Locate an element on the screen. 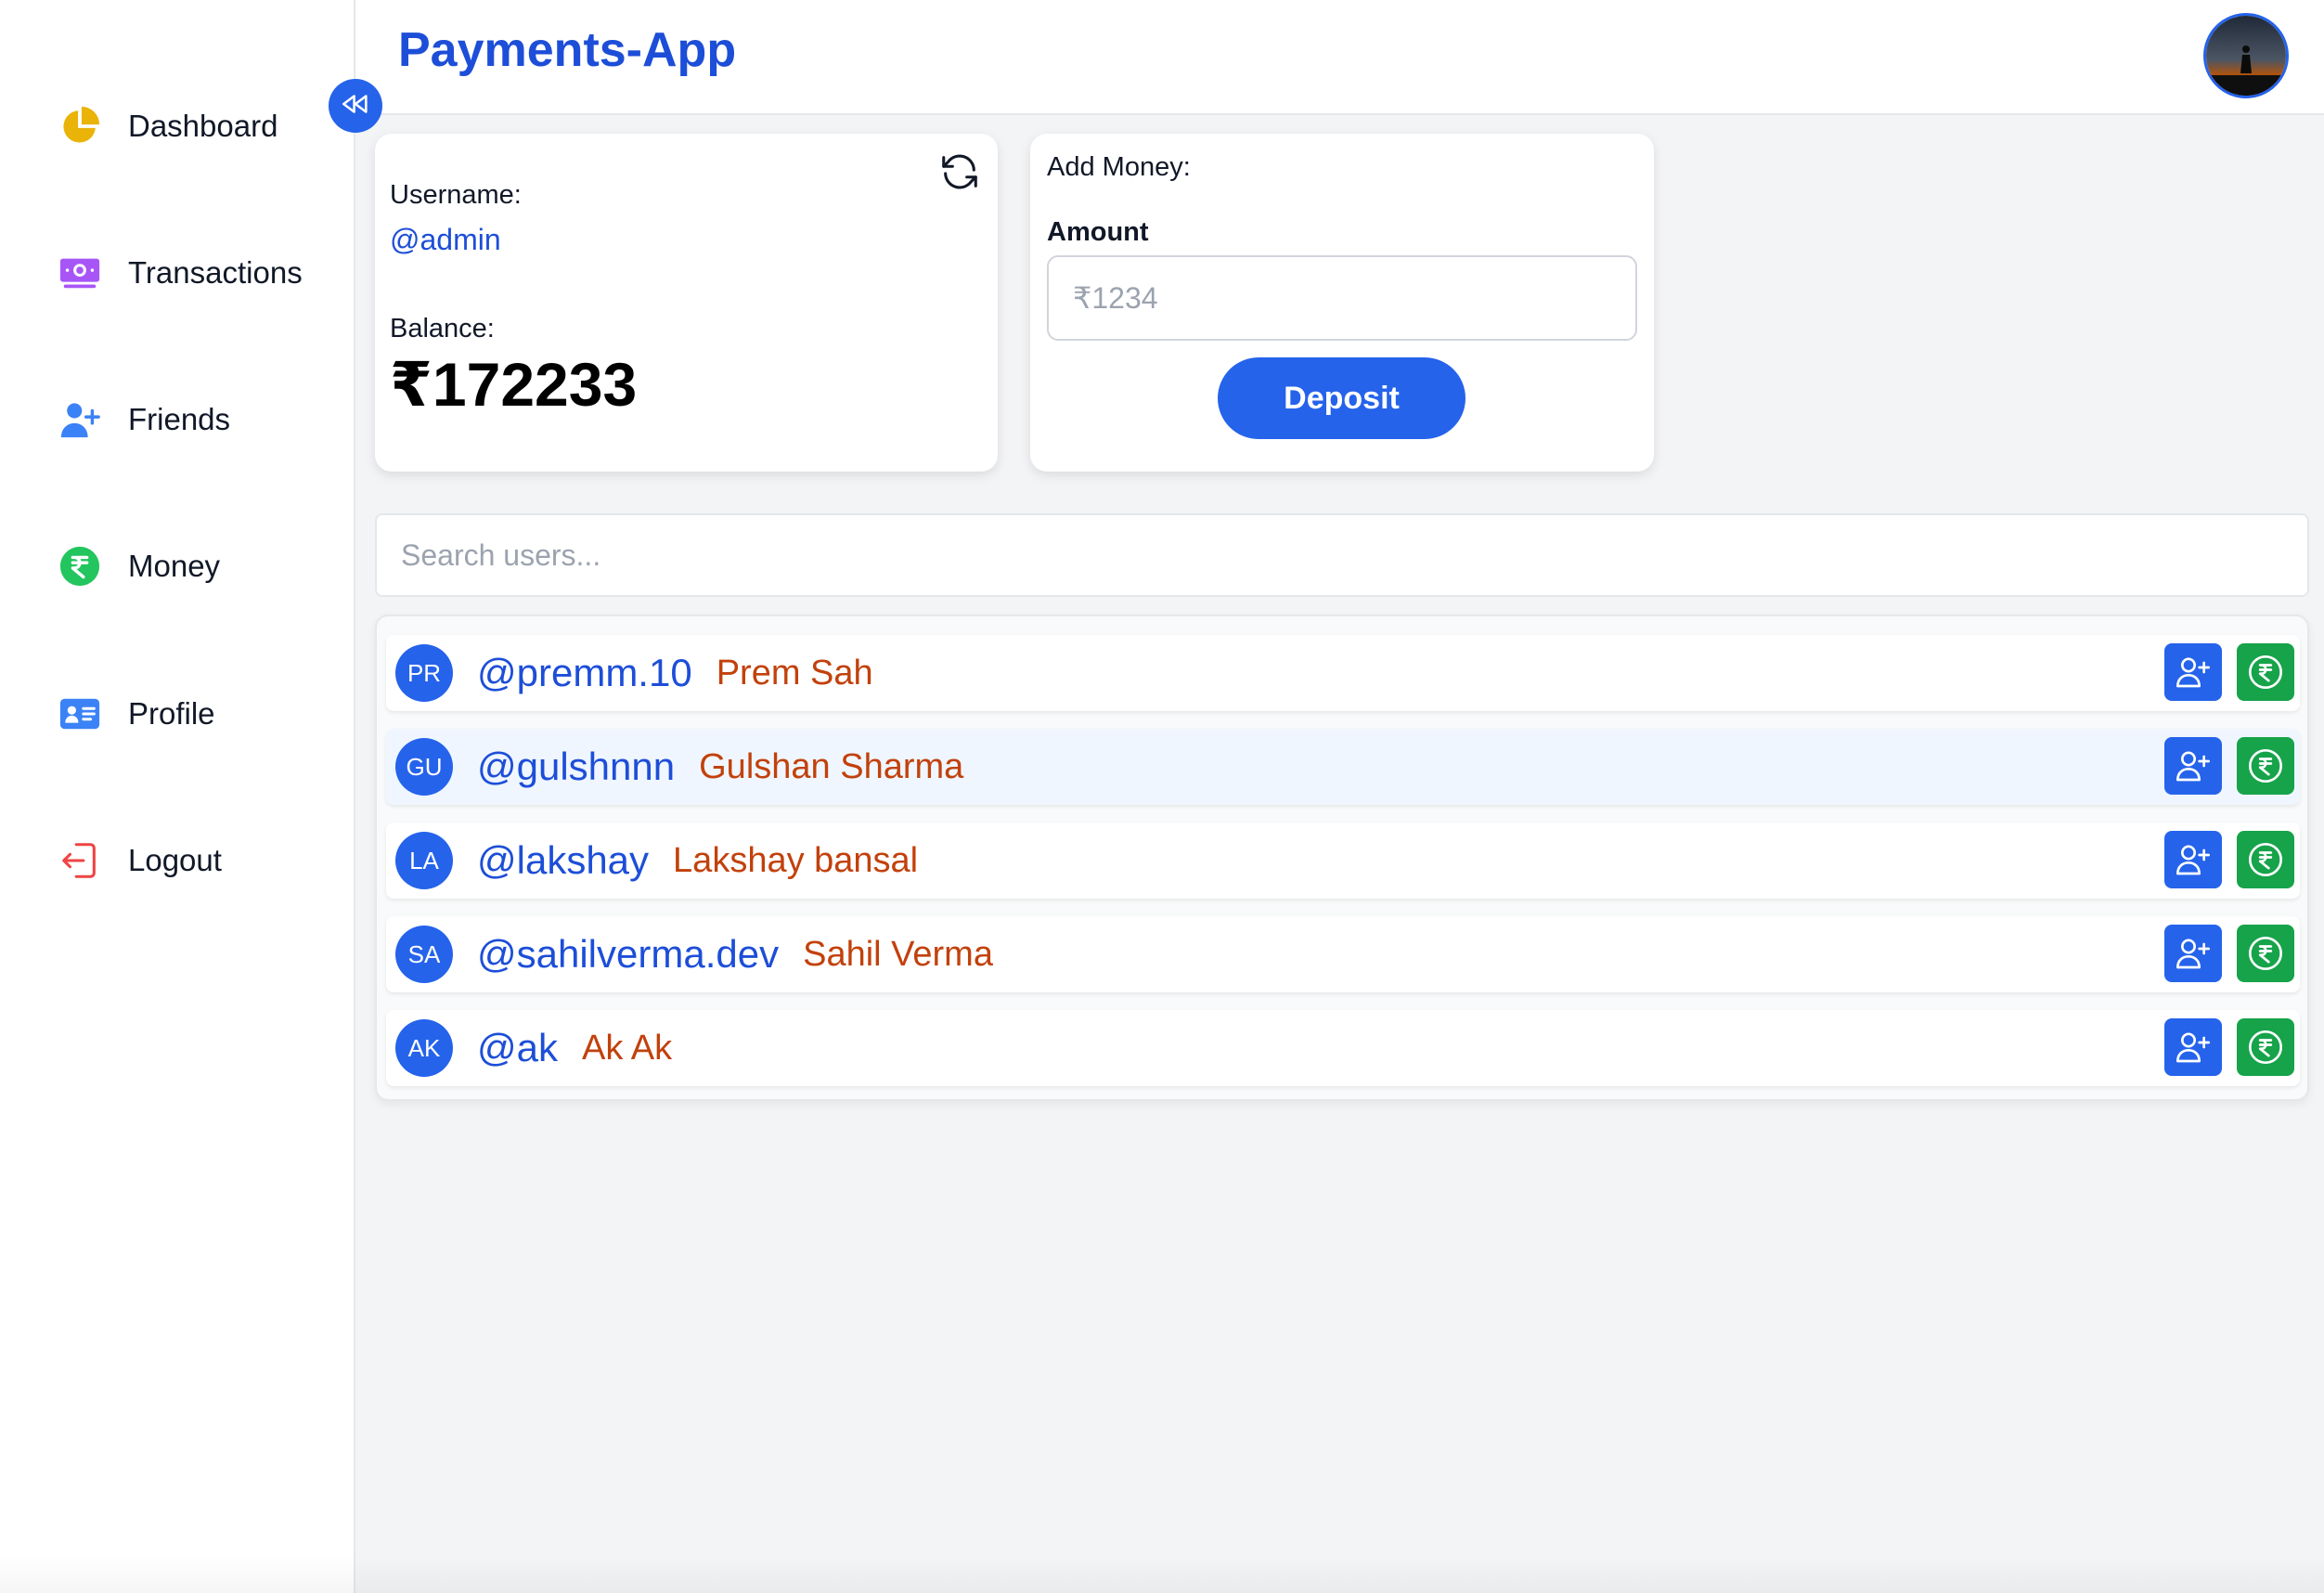  search-input is located at coordinates (1342, 555).